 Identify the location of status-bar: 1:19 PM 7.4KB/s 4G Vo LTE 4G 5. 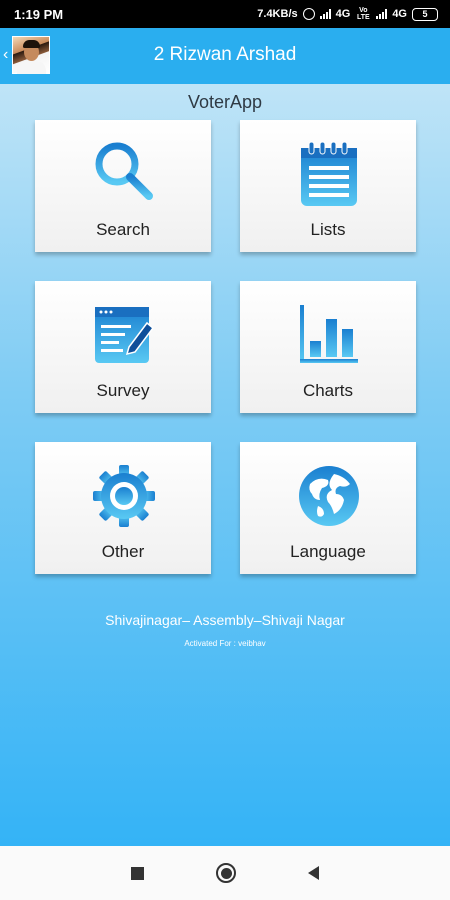
(225, 14).